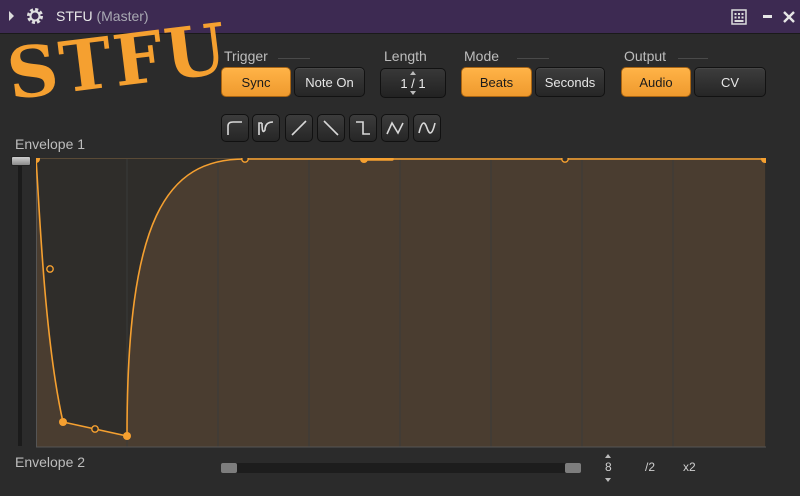 This screenshot has width=800, height=496. I want to click on length-down-arrow-icon, so click(413, 93).